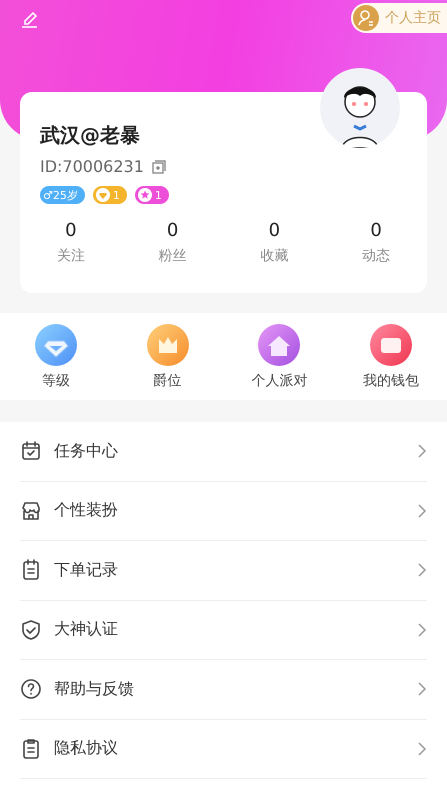 The image size is (447, 797). I want to click on clipboard-icon, so click(31, 570).